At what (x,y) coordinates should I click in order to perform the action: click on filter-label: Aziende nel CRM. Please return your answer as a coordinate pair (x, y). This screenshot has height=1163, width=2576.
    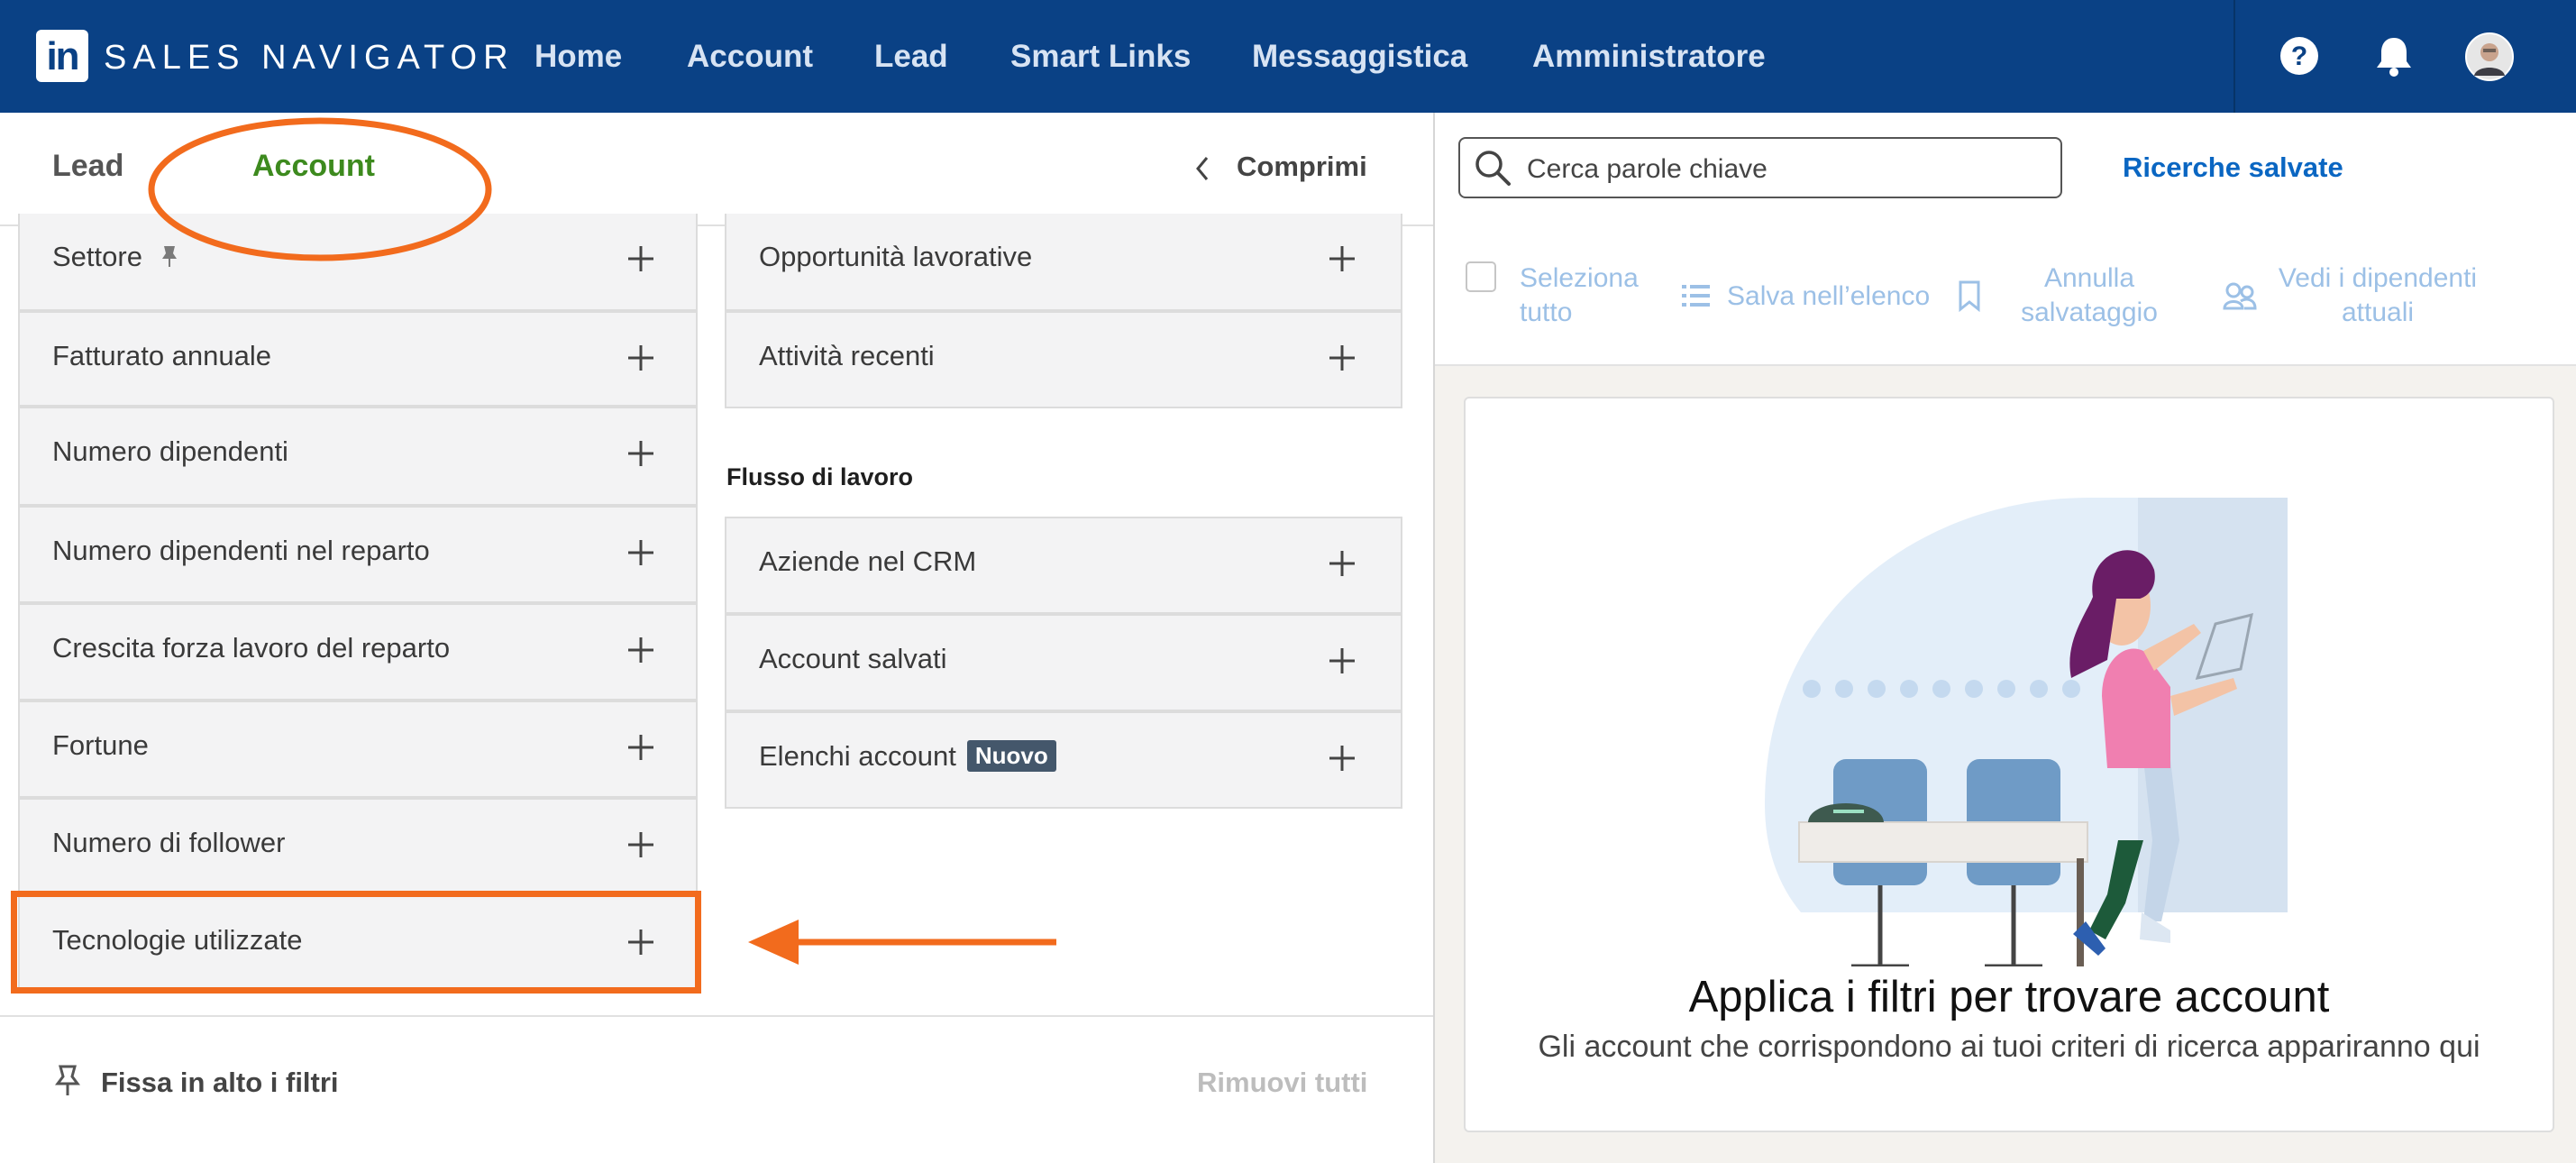
    Looking at the image, I should click on (868, 561).